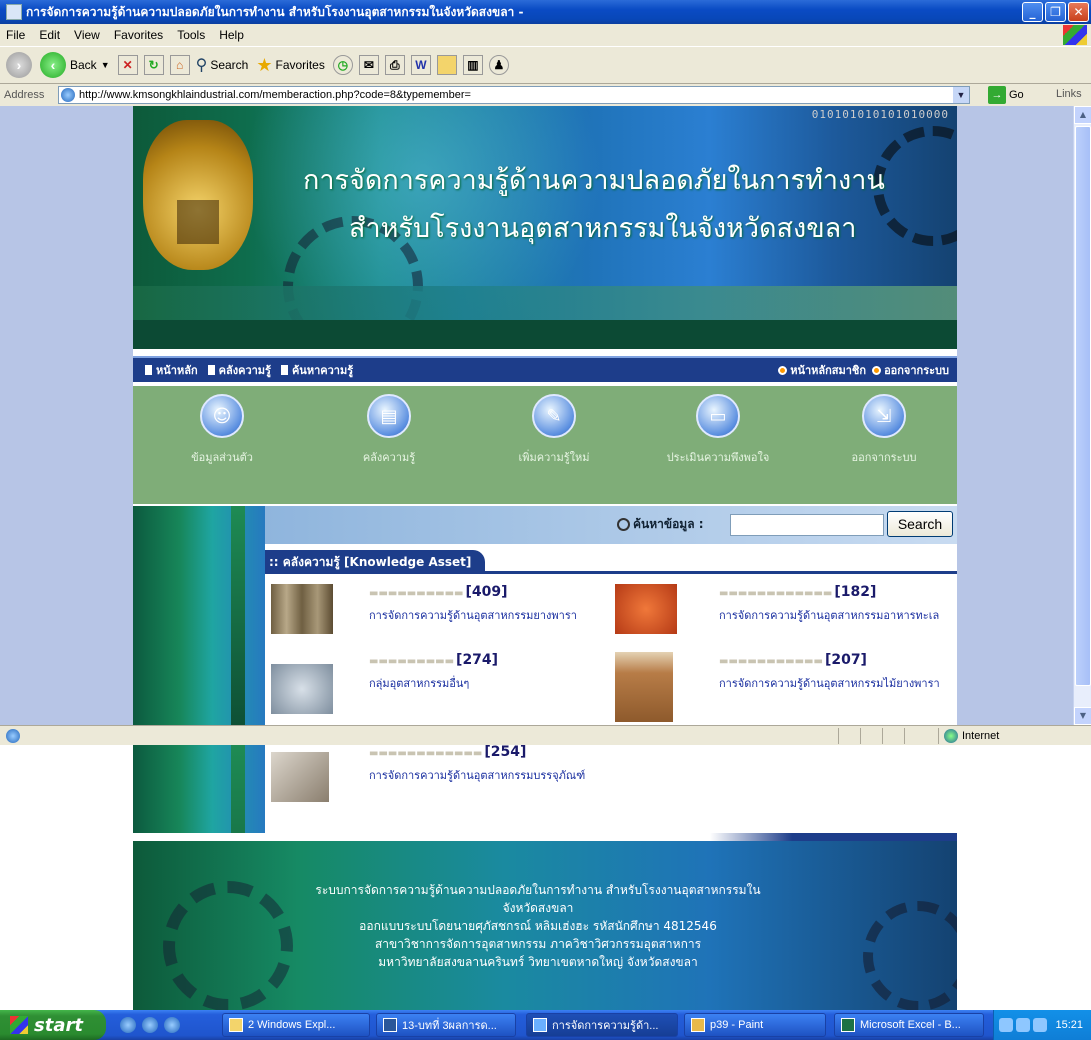 The width and height of the screenshot is (1091, 1040). Describe the element at coordinates (997, 95) in the screenshot. I see `go-arrow-icon: →` at that location.